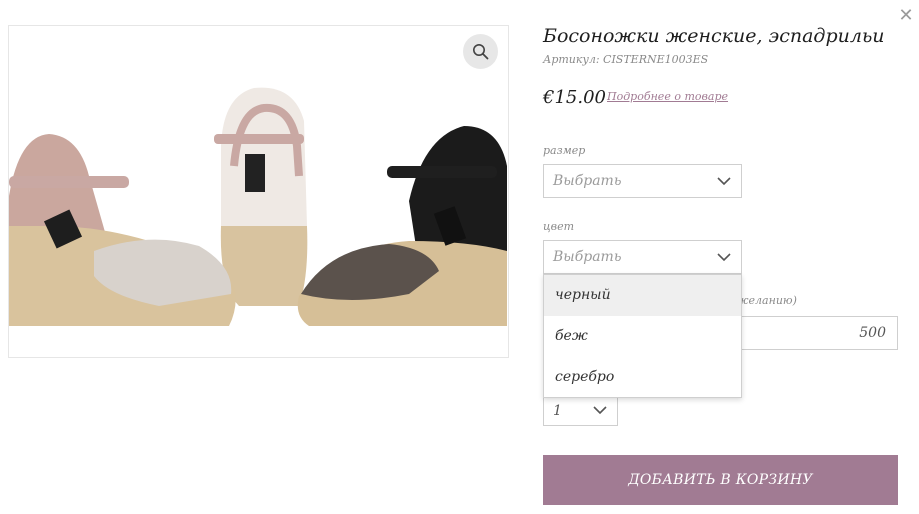  Describe the element at coordinates (642, 257) in the screenshot. I see `color-select: Выбрать` at that location.